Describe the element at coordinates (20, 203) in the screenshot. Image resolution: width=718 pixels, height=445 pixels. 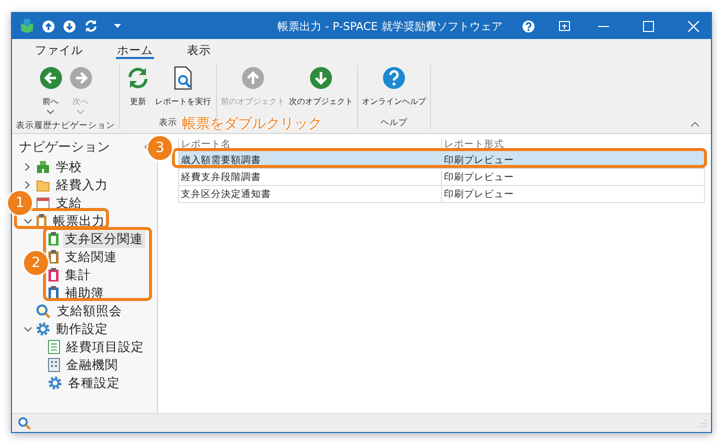
I see `step-number: 1` at that location.